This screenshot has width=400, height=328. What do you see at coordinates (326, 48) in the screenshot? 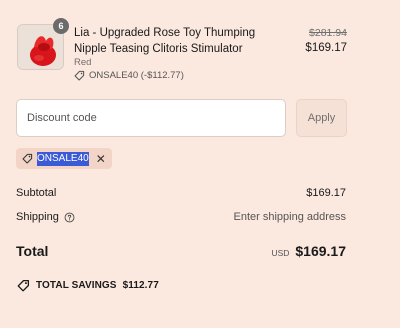
I see `current-price: $169.17` at bounding box center [326, 48].